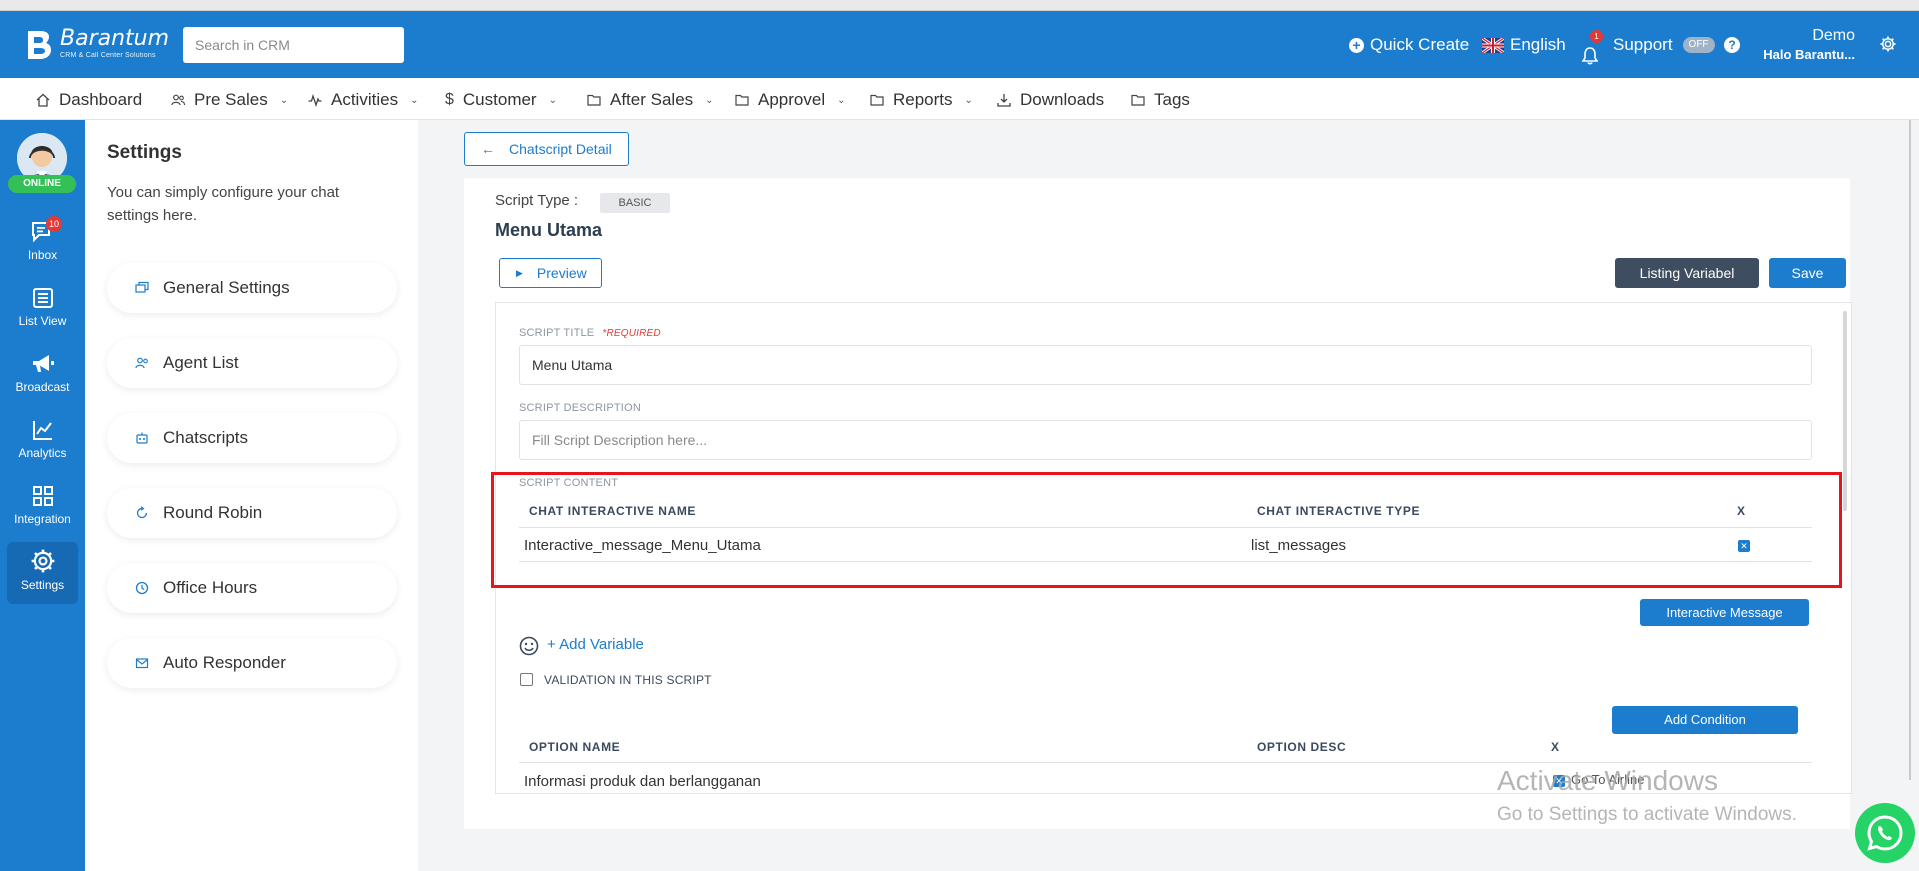 This screenshot has height=871, width=1919. Describe the element at coordinates (449, 99) in the screenshot. I see `dollar-icon: $` at that location.